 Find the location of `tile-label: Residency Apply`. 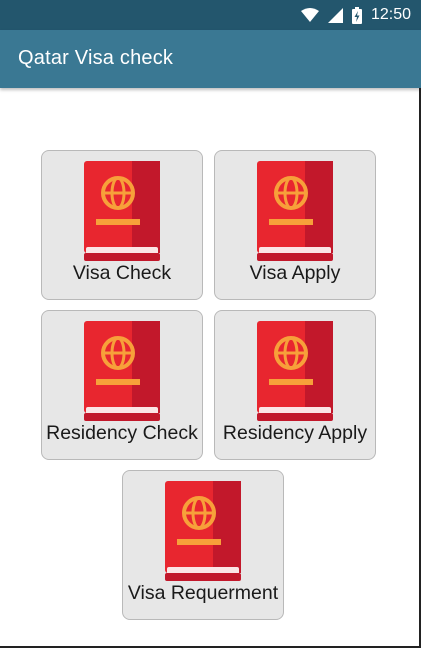

tile-label: Residency Apply is located at coordinates (295, 433).